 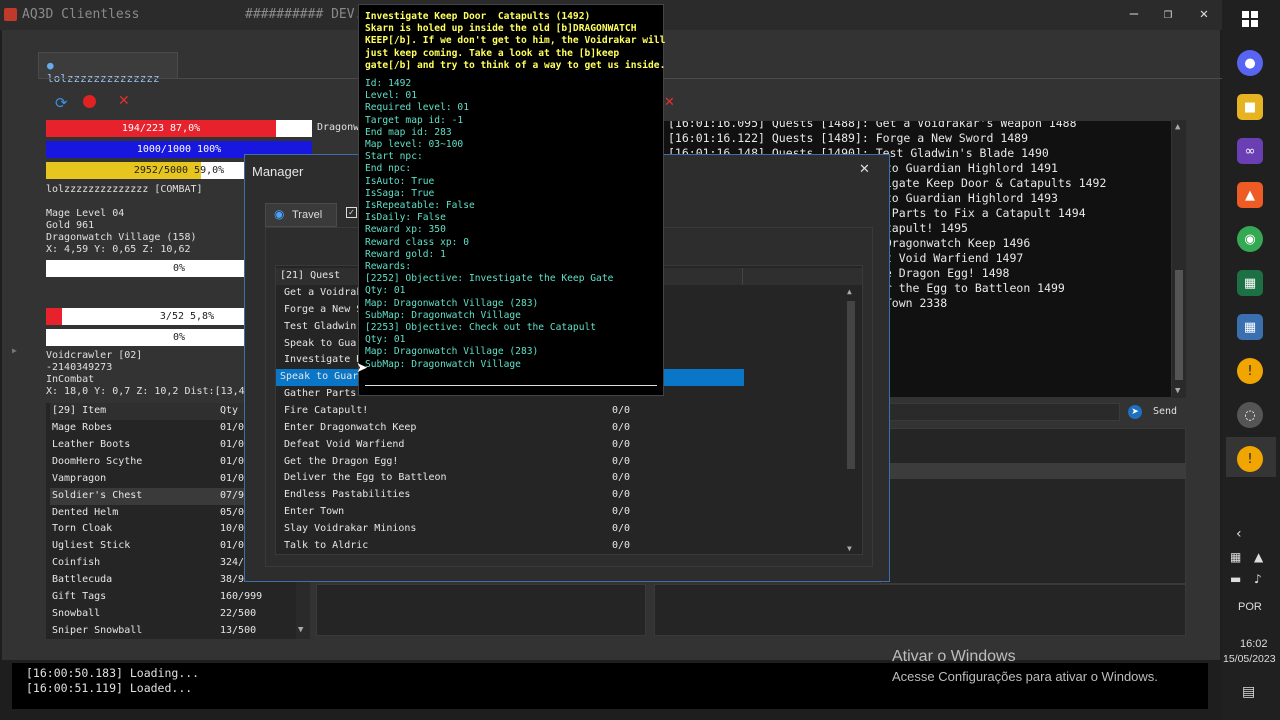 What do you see at coordinates (232, 529) in the screenshot?
I see `item-qty: 10/0` at bounding box center [232, 529].